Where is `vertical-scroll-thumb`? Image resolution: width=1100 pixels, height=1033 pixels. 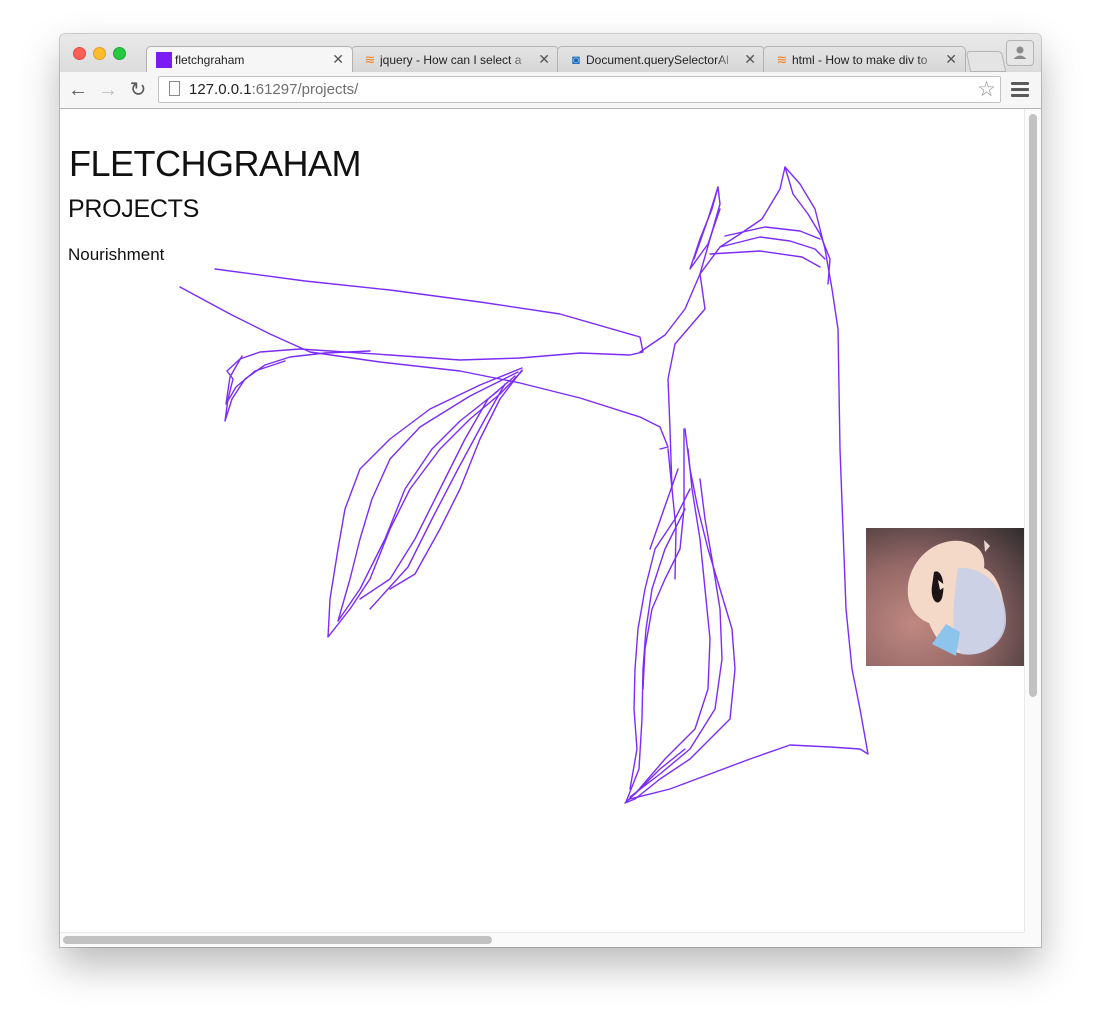
vertical-scroll-thumb is located at coordinates (1033, 405).